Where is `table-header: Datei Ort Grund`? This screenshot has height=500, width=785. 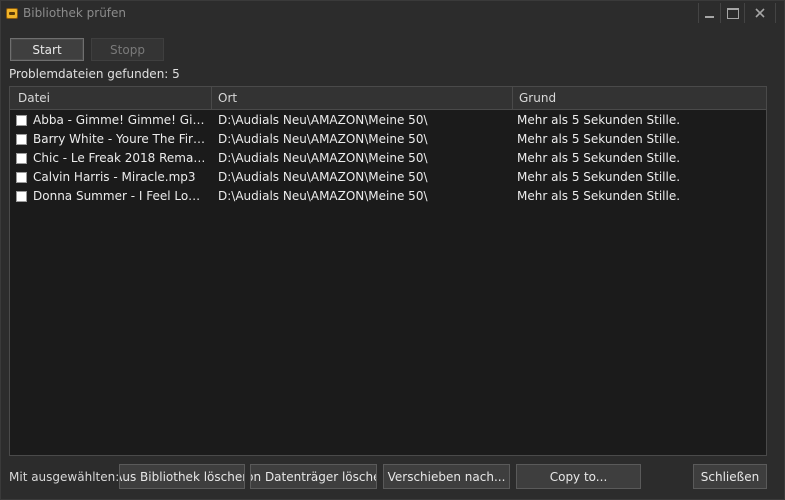
table-header: Datei Ort Grund is located at coordinates (388, 98).